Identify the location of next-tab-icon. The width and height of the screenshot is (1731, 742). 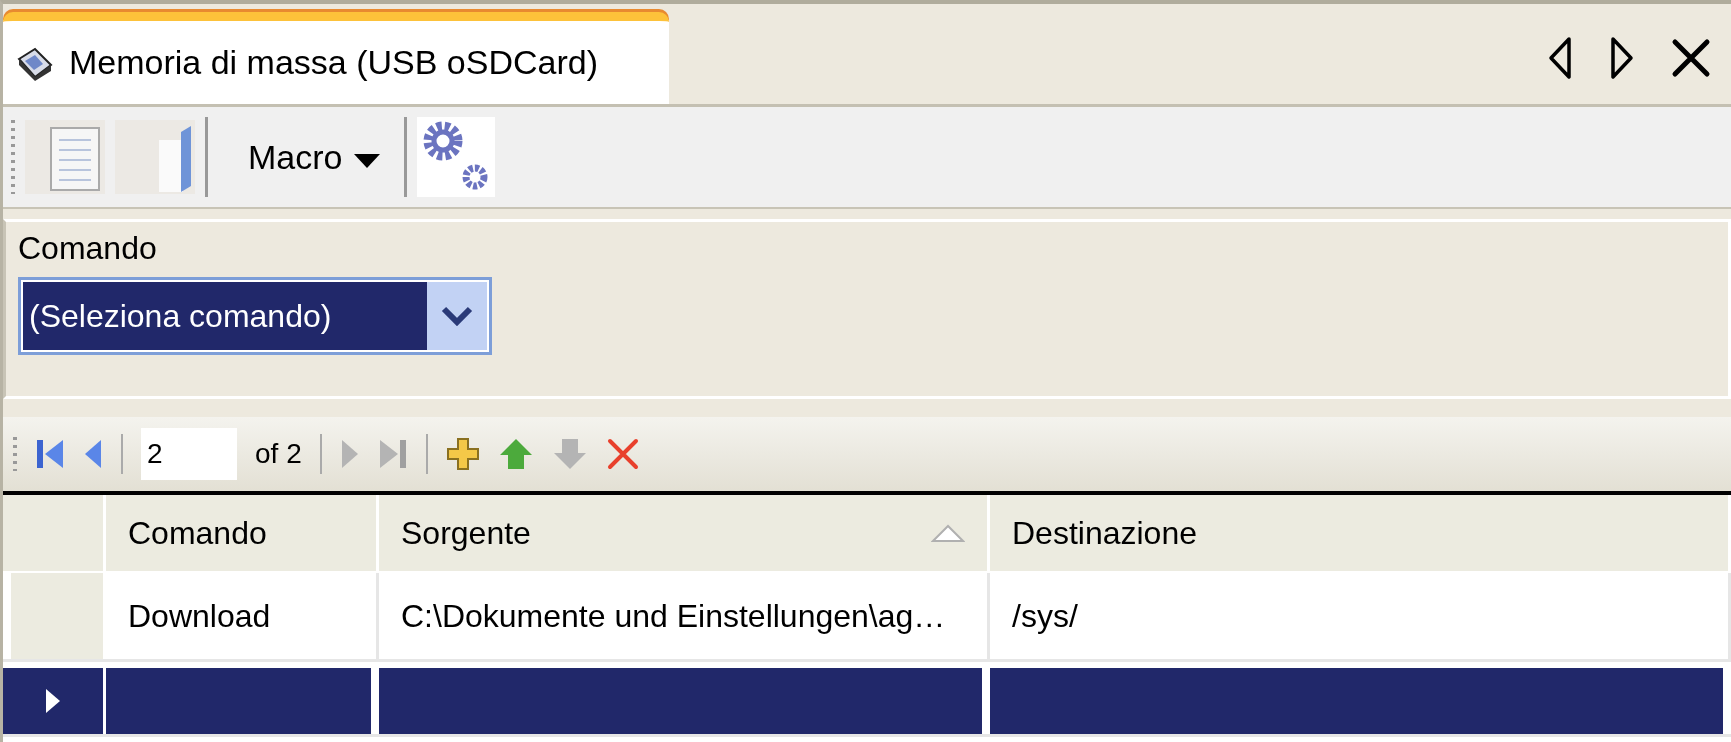
(1622, 58).